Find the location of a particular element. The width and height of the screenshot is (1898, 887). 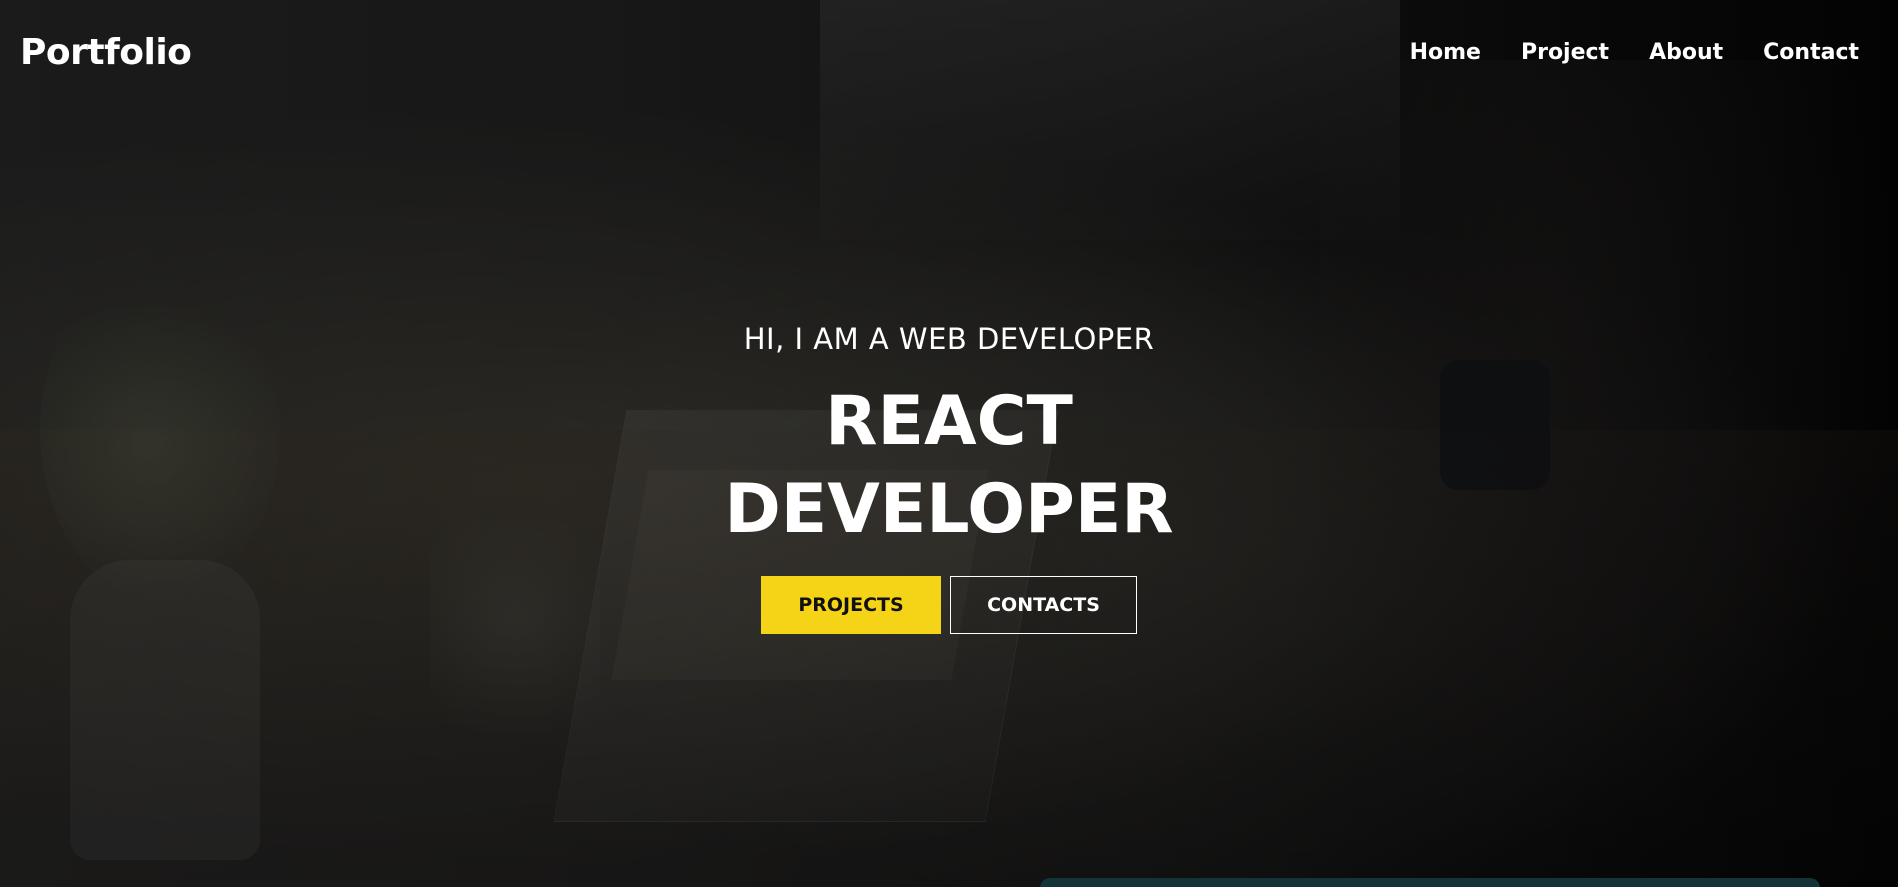

nav-link-home: Home is located at coordinates (1445, 52).